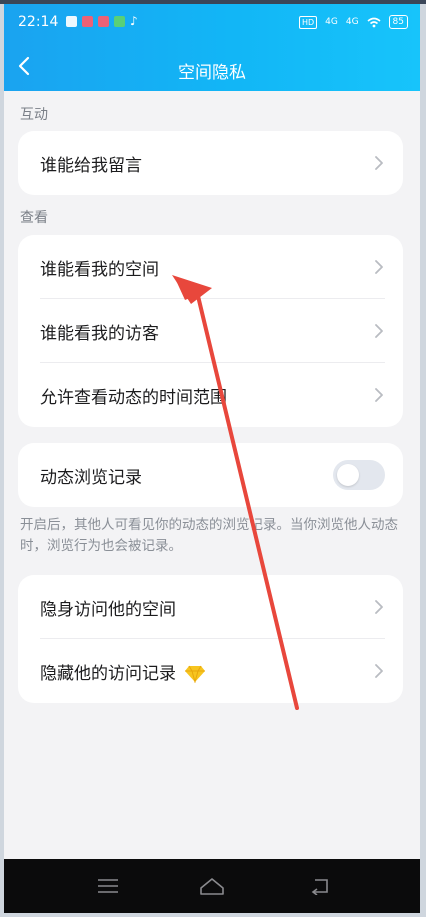 The image size is (426, 917). What do you see at coordinates (134, 21) in the screenshot?
I see `tiktok-icon: ♪` at bounding box center [134, 21].